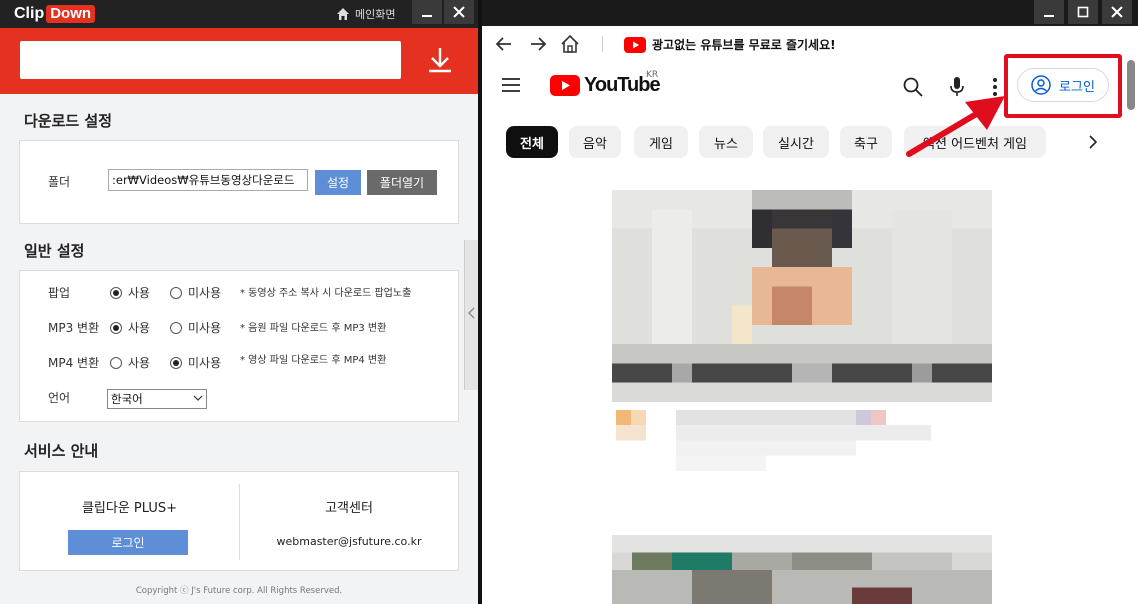  Describe the element at coordinates (440, 60) in the screenshot. I see `download-icon` at that location.